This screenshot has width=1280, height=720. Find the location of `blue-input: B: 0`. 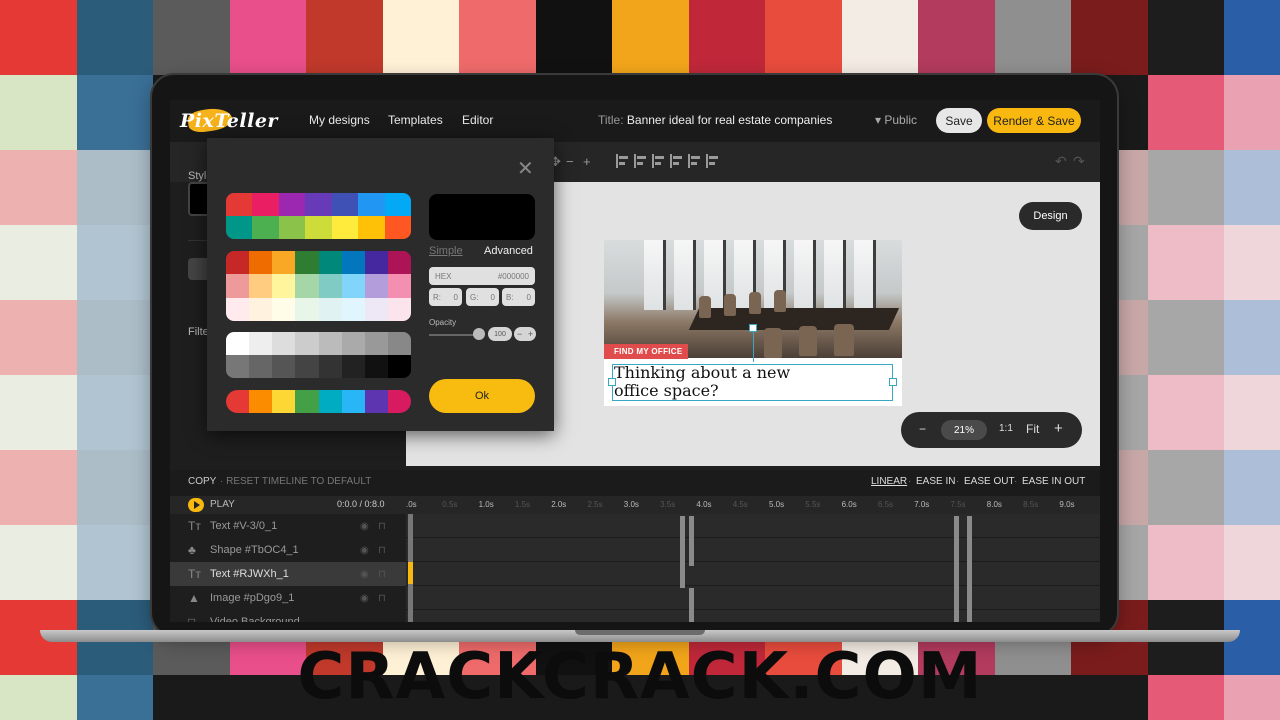

blue-input: B: 0 is located at coordinates (518, 297).